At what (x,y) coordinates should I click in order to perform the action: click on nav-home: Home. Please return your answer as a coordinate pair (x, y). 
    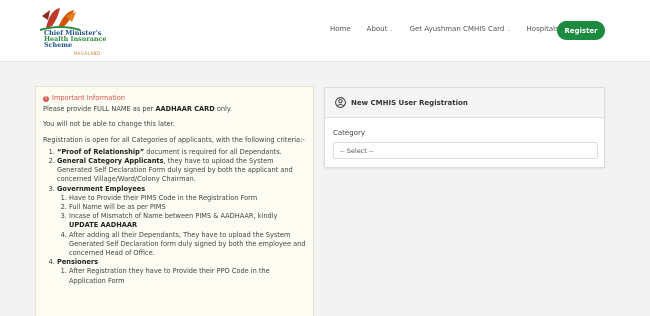
    Looking at the image, I should click on (340, 29).